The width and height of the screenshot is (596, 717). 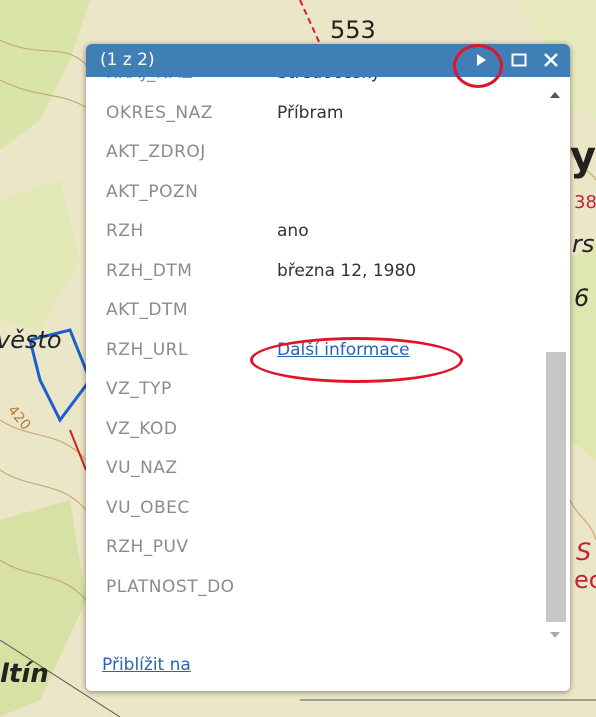 I want to click on attribute-row: OKRES_NAZ Příbram, so click(x=314, y=113).